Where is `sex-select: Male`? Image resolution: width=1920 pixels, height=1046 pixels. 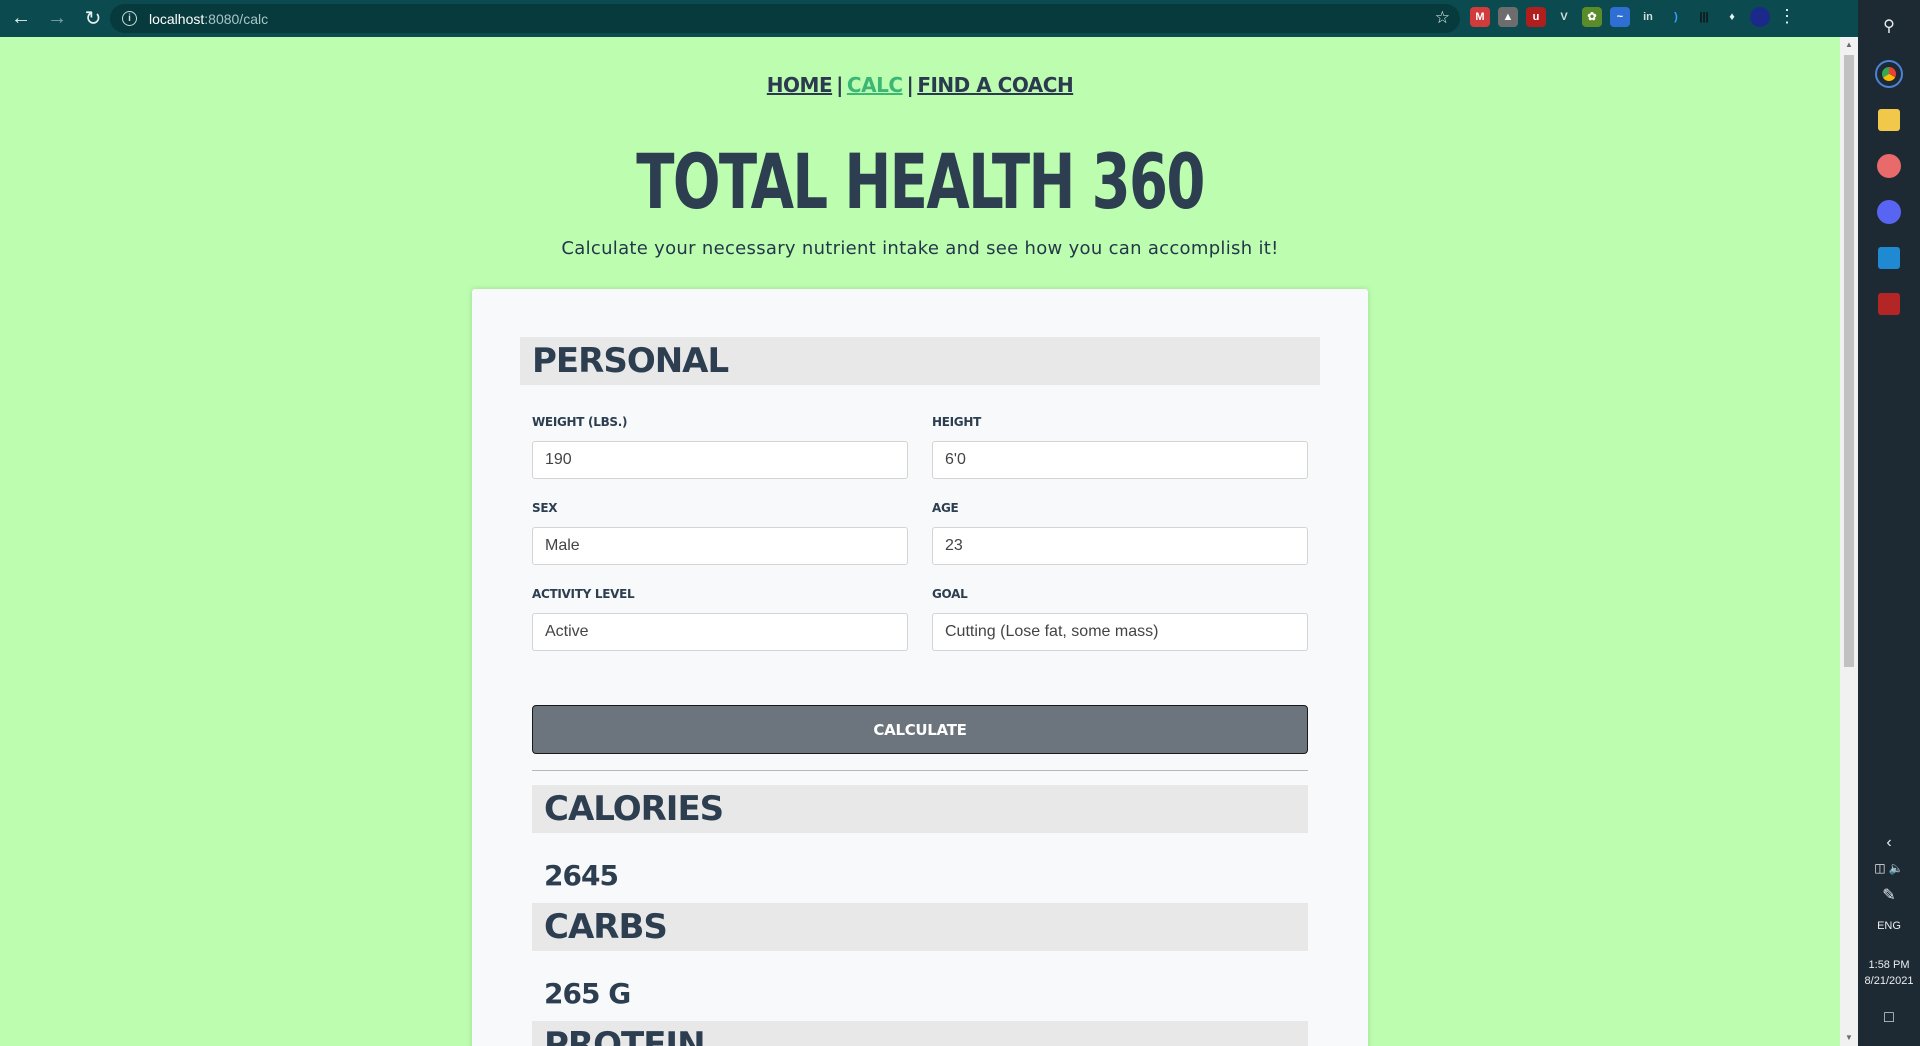
sex-select: Male is located at coordinates (720, 546).